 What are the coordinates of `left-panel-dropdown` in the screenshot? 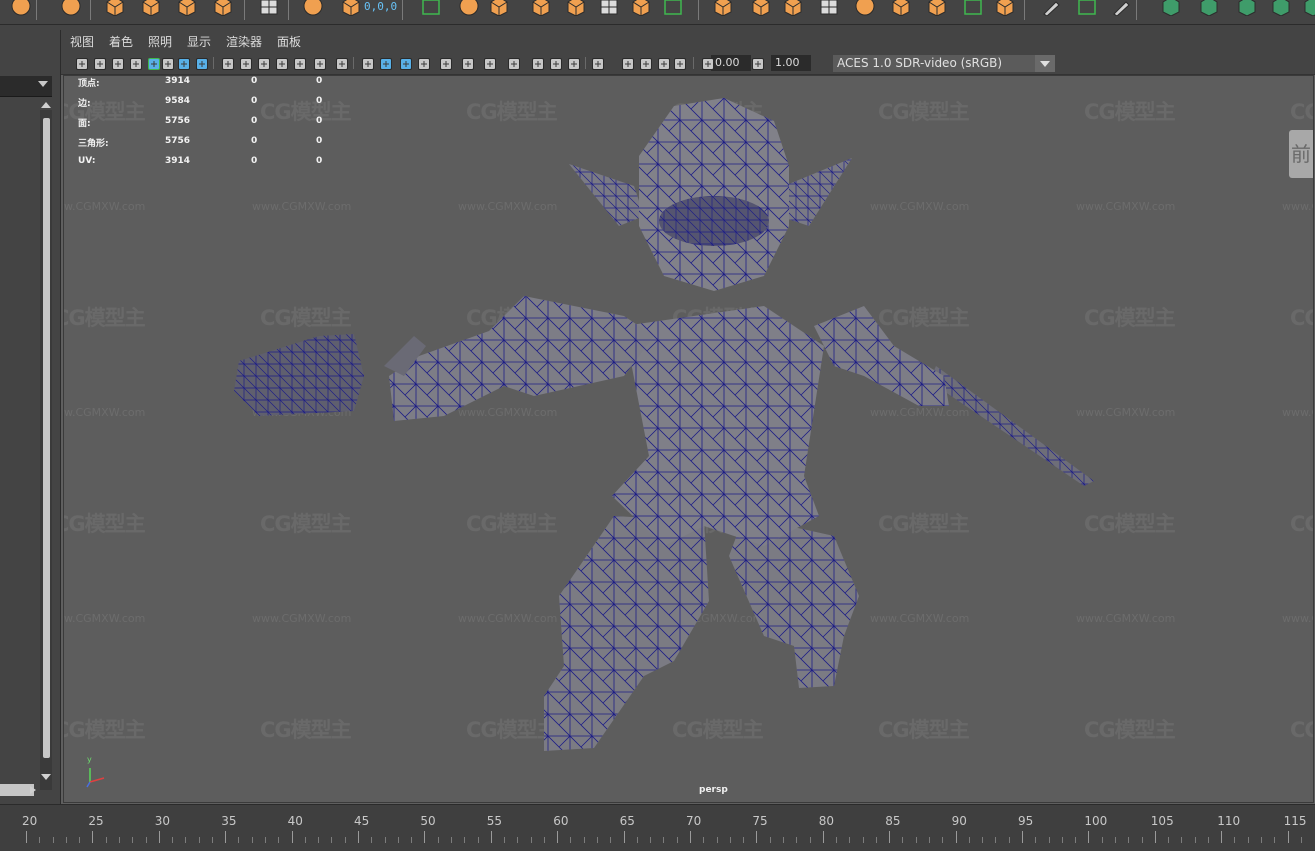 It's located at (26, 86).